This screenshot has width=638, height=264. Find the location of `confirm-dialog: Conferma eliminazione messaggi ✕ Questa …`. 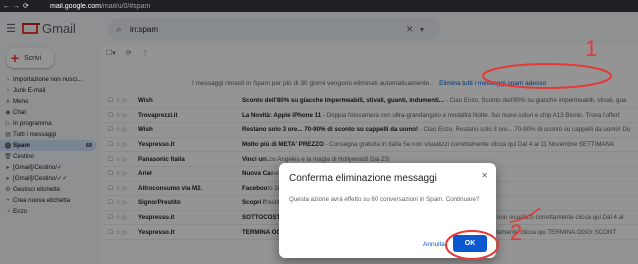

confirm-dialog: Conferma eliminazione messaggi ✕ Questa … is located at coordinates (387, 210).